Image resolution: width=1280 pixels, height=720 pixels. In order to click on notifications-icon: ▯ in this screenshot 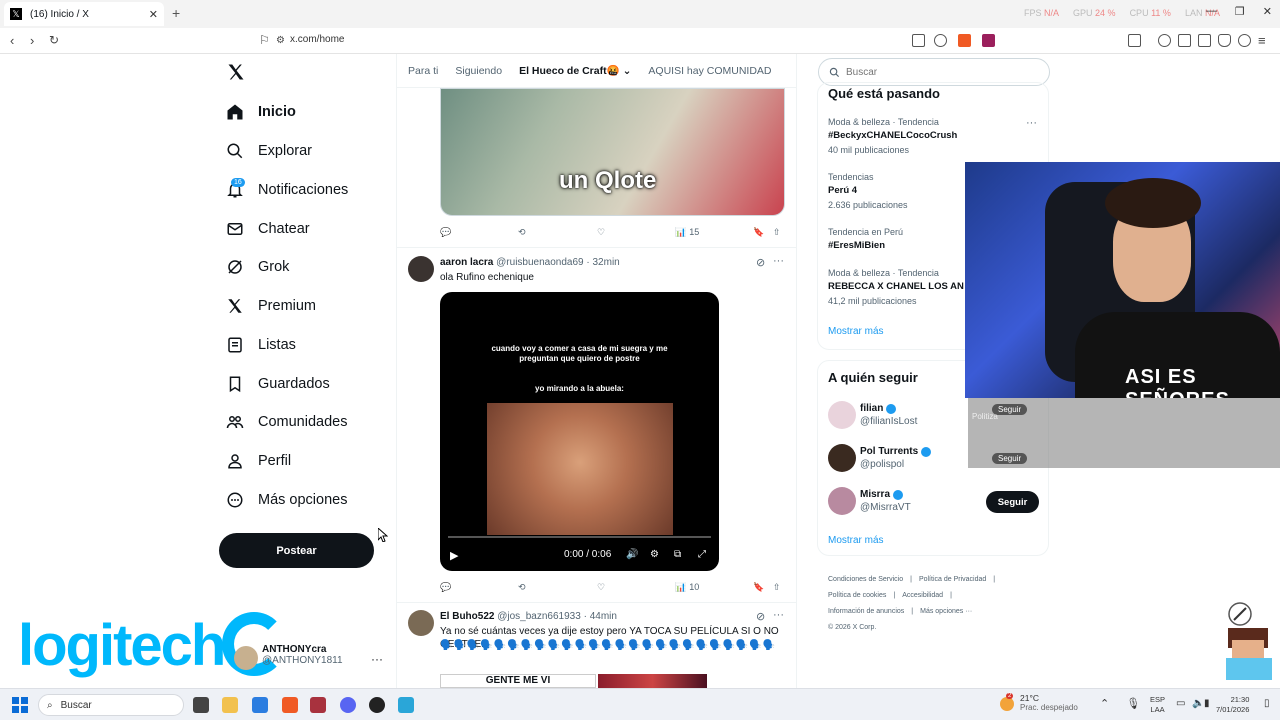, I will do `click(1267, 703)`.